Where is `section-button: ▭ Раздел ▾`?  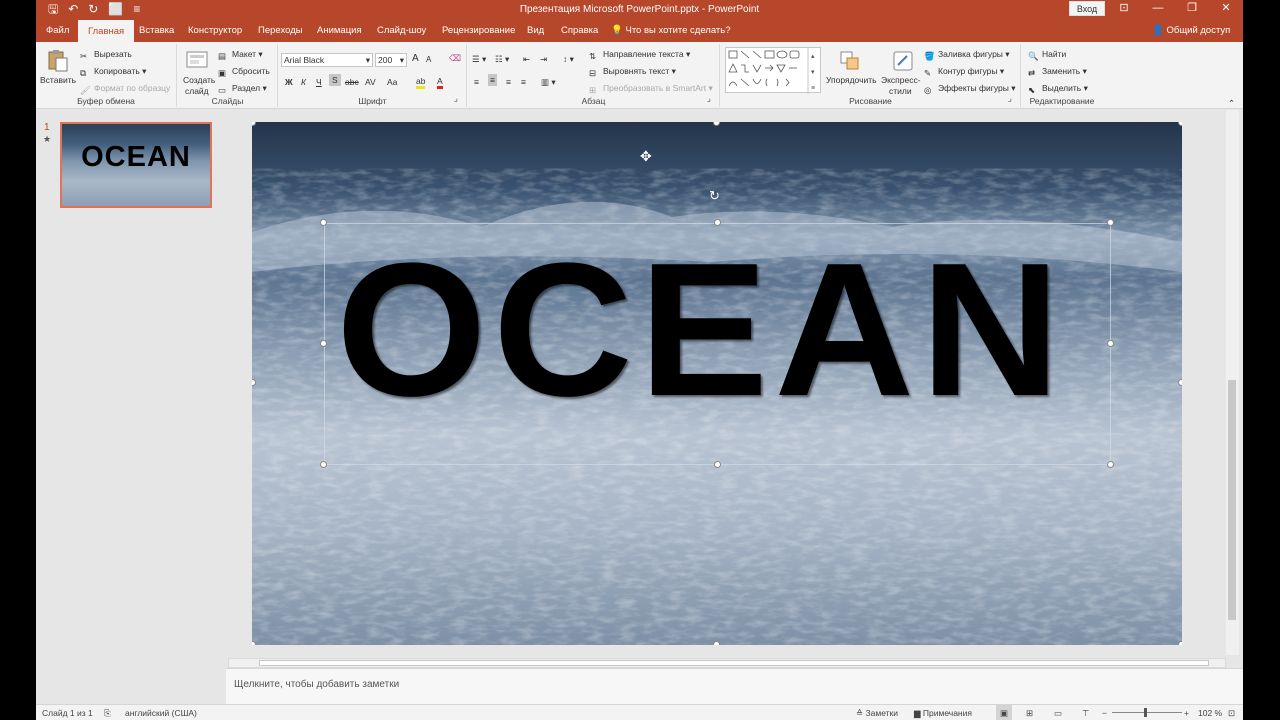 section-button: ▭ Раздел ▾ is located at coordinates (242, 88).